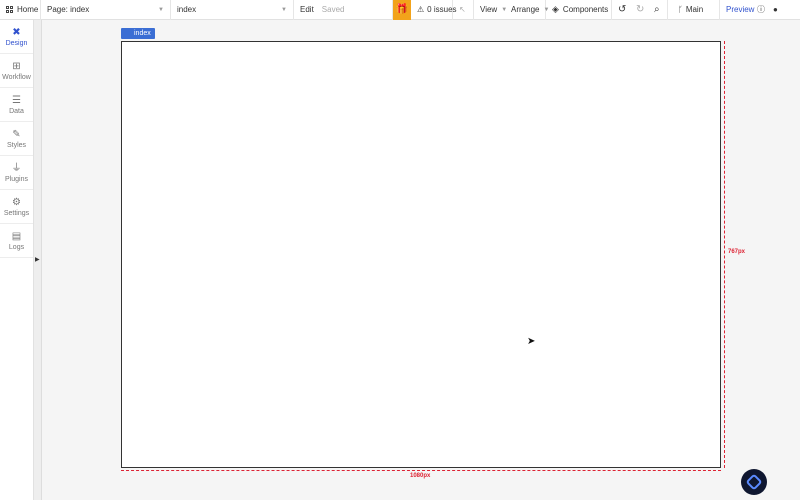 The width and height of the screenshot is (800, 500). I want to click on element-selector: index ▼, so click(232, 10).